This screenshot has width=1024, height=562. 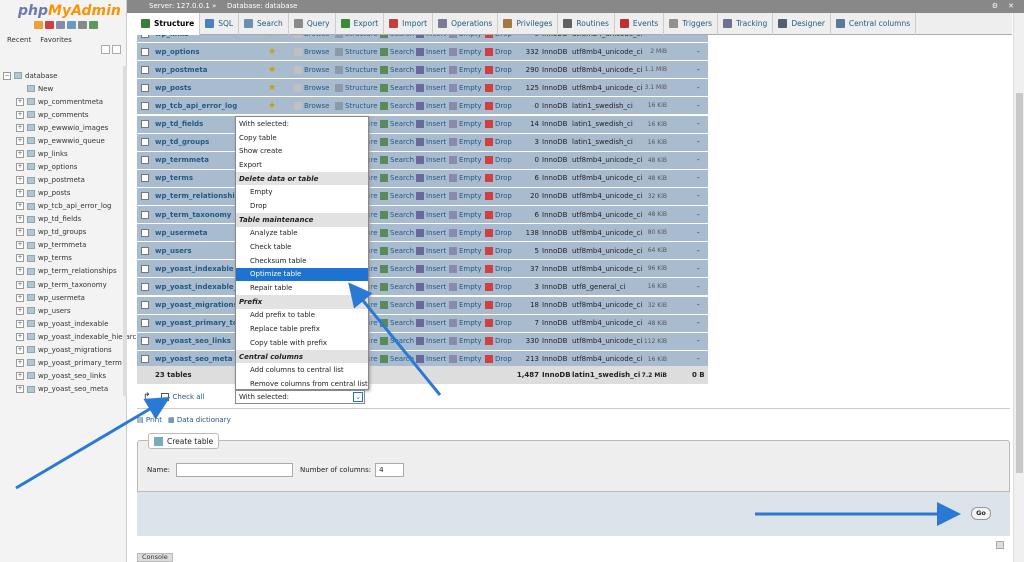 I want to click on table-name-link: wp_term_relationships, so click(x=199, y=196).